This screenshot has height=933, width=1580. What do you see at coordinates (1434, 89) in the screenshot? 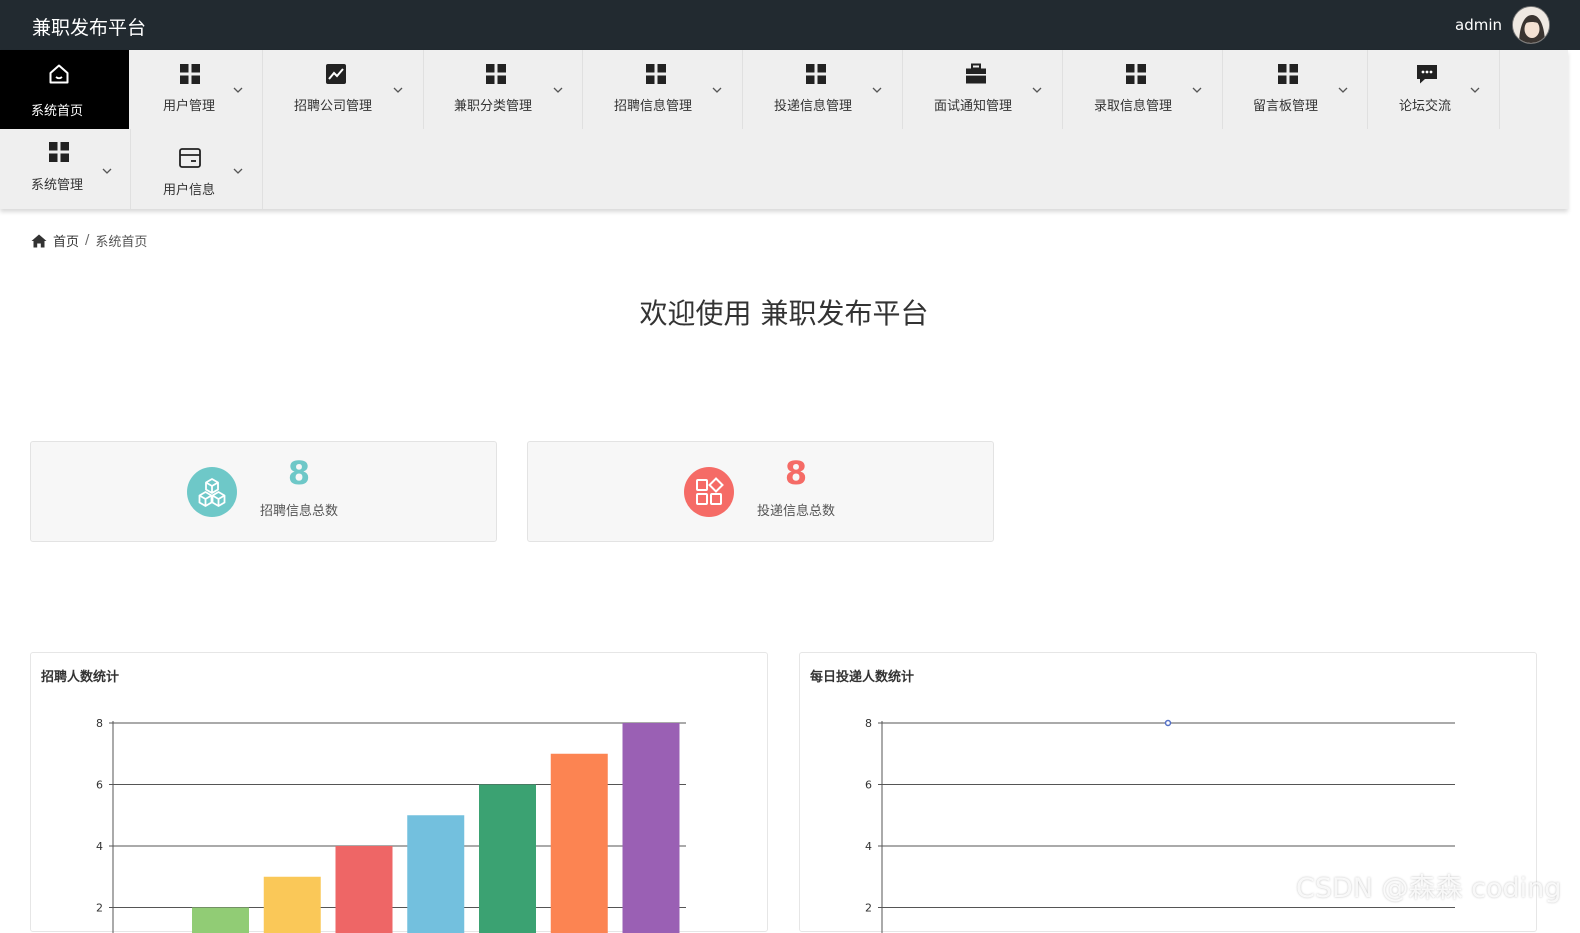
I see `nav-item-forum: 论坛交流` at bounding box center [1434, 89].